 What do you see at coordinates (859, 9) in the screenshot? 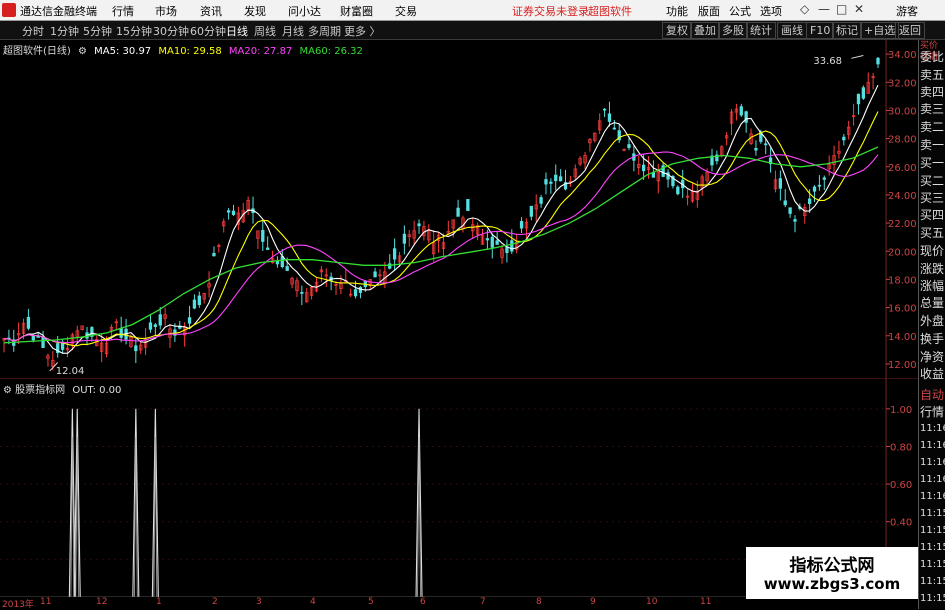
I see `close-icon: ✕` at bounding box center [859, 9].